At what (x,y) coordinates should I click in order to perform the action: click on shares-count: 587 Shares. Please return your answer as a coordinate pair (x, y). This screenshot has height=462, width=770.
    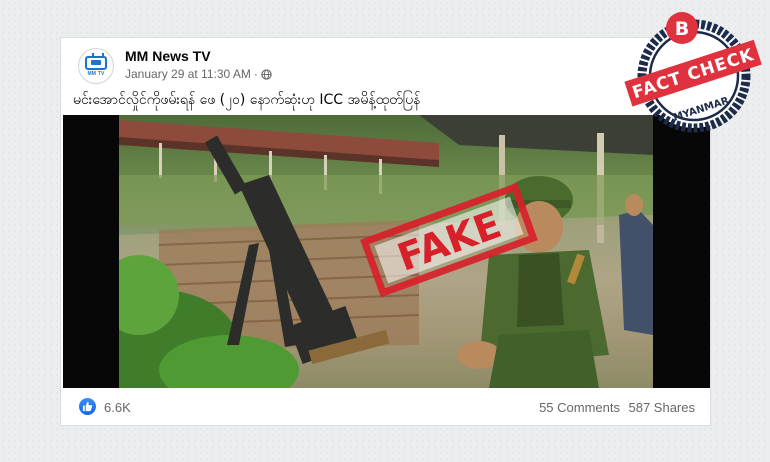
    Looking at the image, I should click on (662, 407).